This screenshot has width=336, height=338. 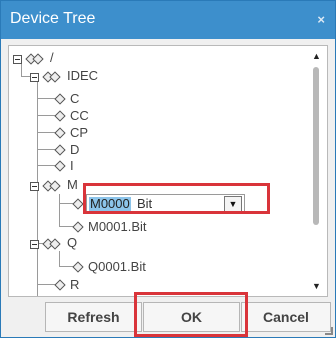 I want to click on scrollbar-thumb, so click(x=316, y=146).